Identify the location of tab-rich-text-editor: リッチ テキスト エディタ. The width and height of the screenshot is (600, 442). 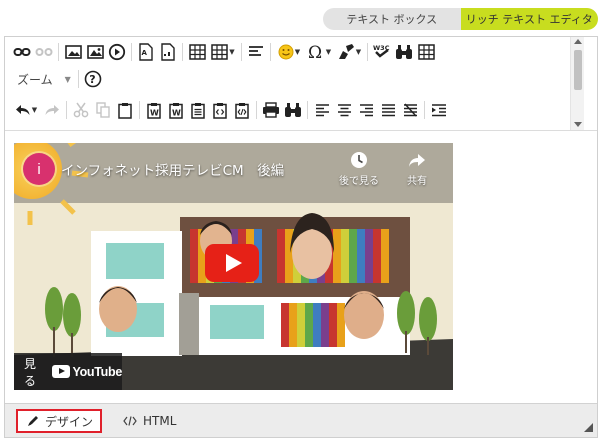
(529, 19).